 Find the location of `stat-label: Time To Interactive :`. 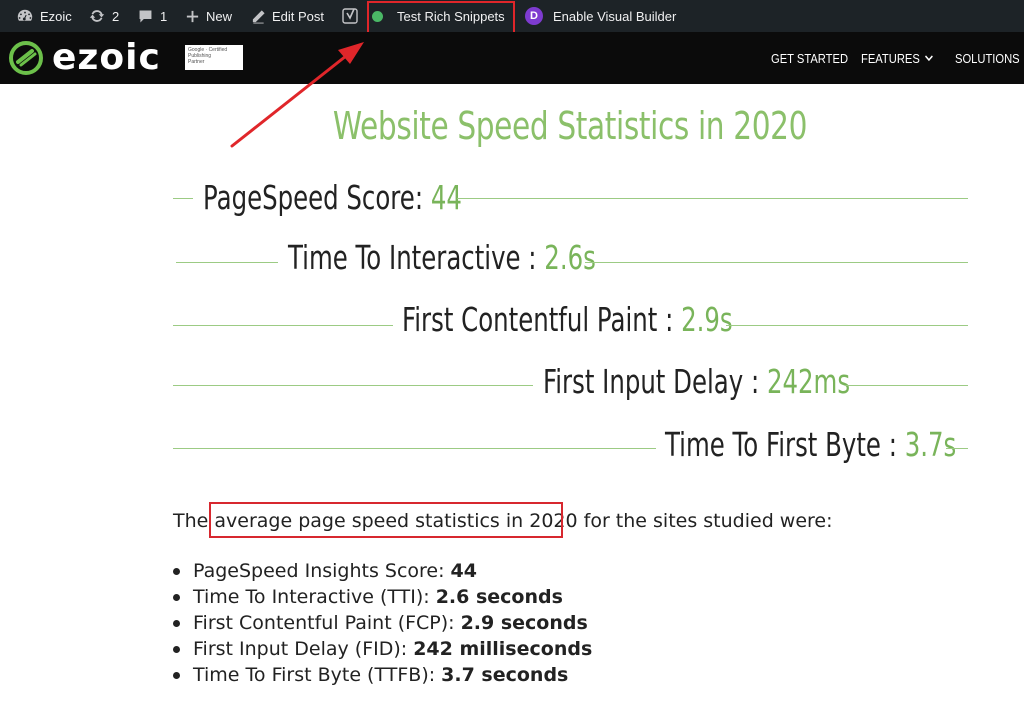

stat-label: Time To Interactive : is located at coordinates (412, 257).